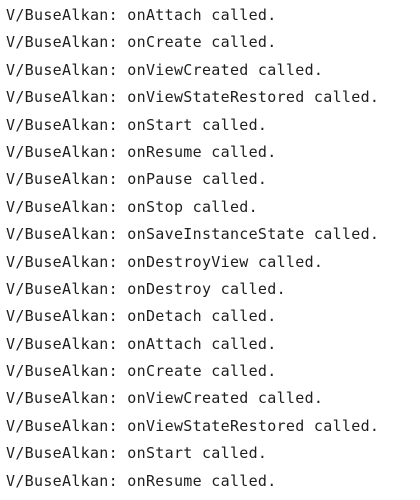 The width and height of the screenshot is (420, 500). What do you see at coordinates (146, 288) in the screenshot?
I see `log-line: V/BuseAlkan: onDestroy called.` at bounding box center [146, 288].